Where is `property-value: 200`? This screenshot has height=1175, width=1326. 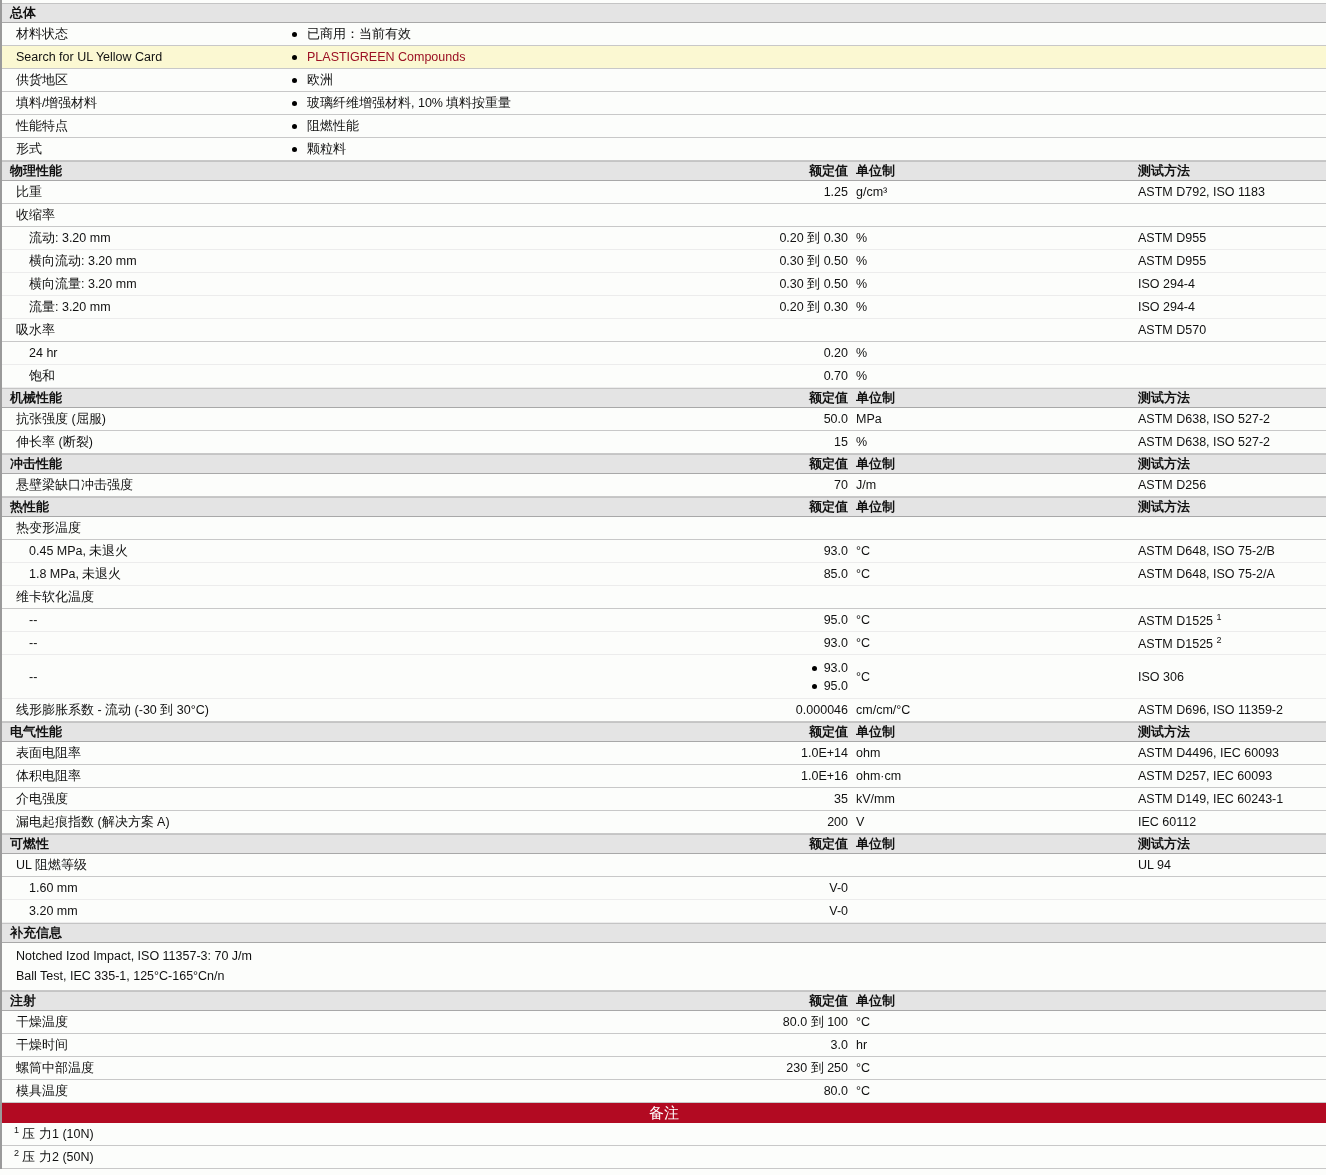 property-value: 200 is located at coordinates (837, 822).